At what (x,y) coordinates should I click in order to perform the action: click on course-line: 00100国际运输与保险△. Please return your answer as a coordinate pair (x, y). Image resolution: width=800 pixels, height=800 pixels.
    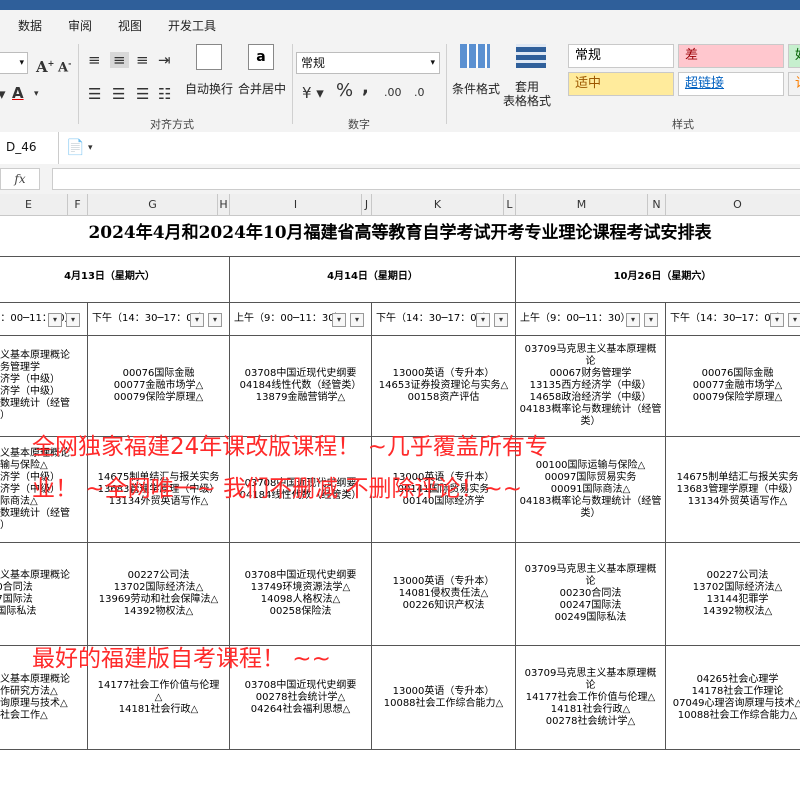
    Looking at the image, I should click on (590, 465).